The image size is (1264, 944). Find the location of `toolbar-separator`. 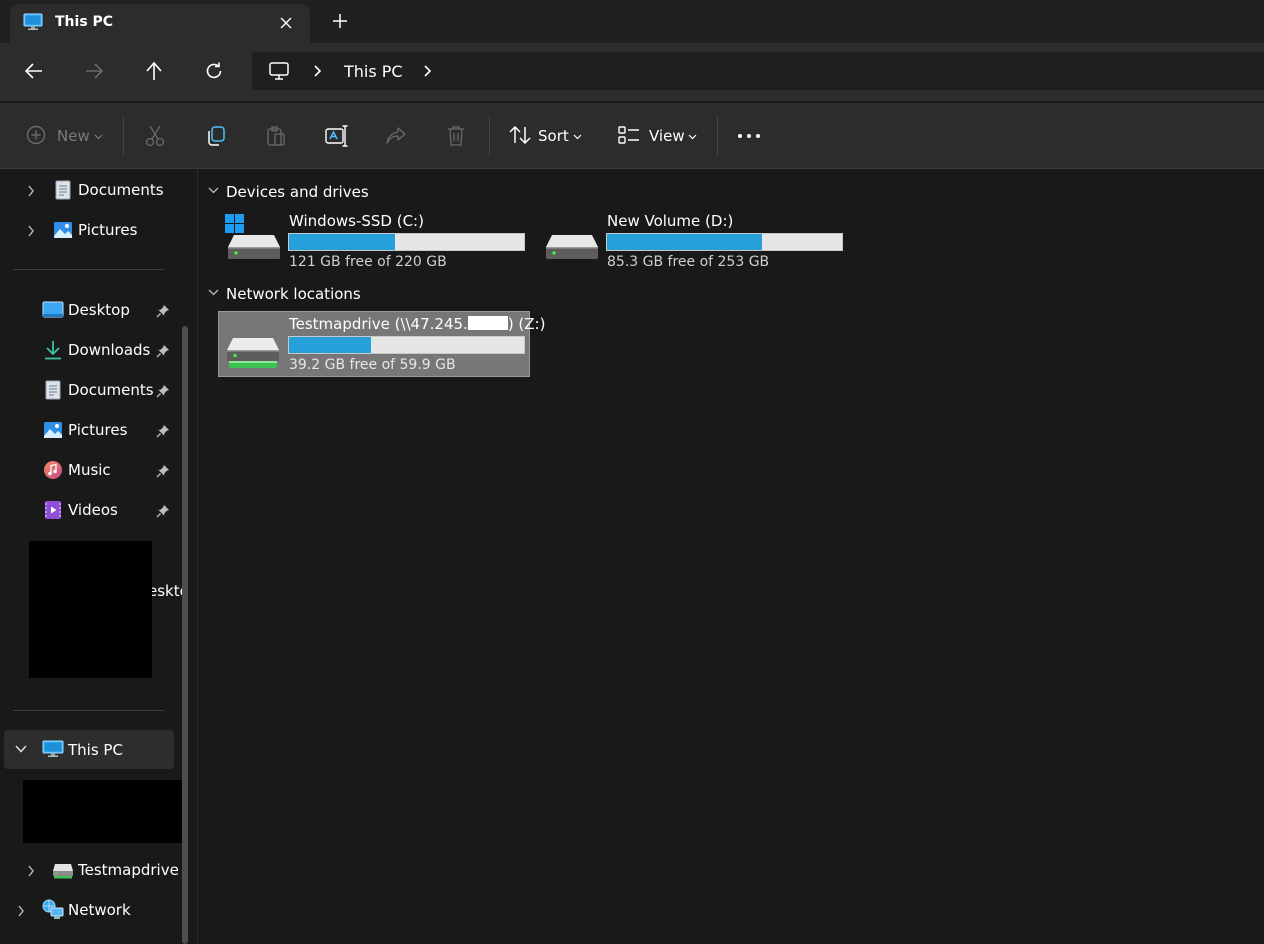

toolbar-separator is located at coordinates (717, 136).